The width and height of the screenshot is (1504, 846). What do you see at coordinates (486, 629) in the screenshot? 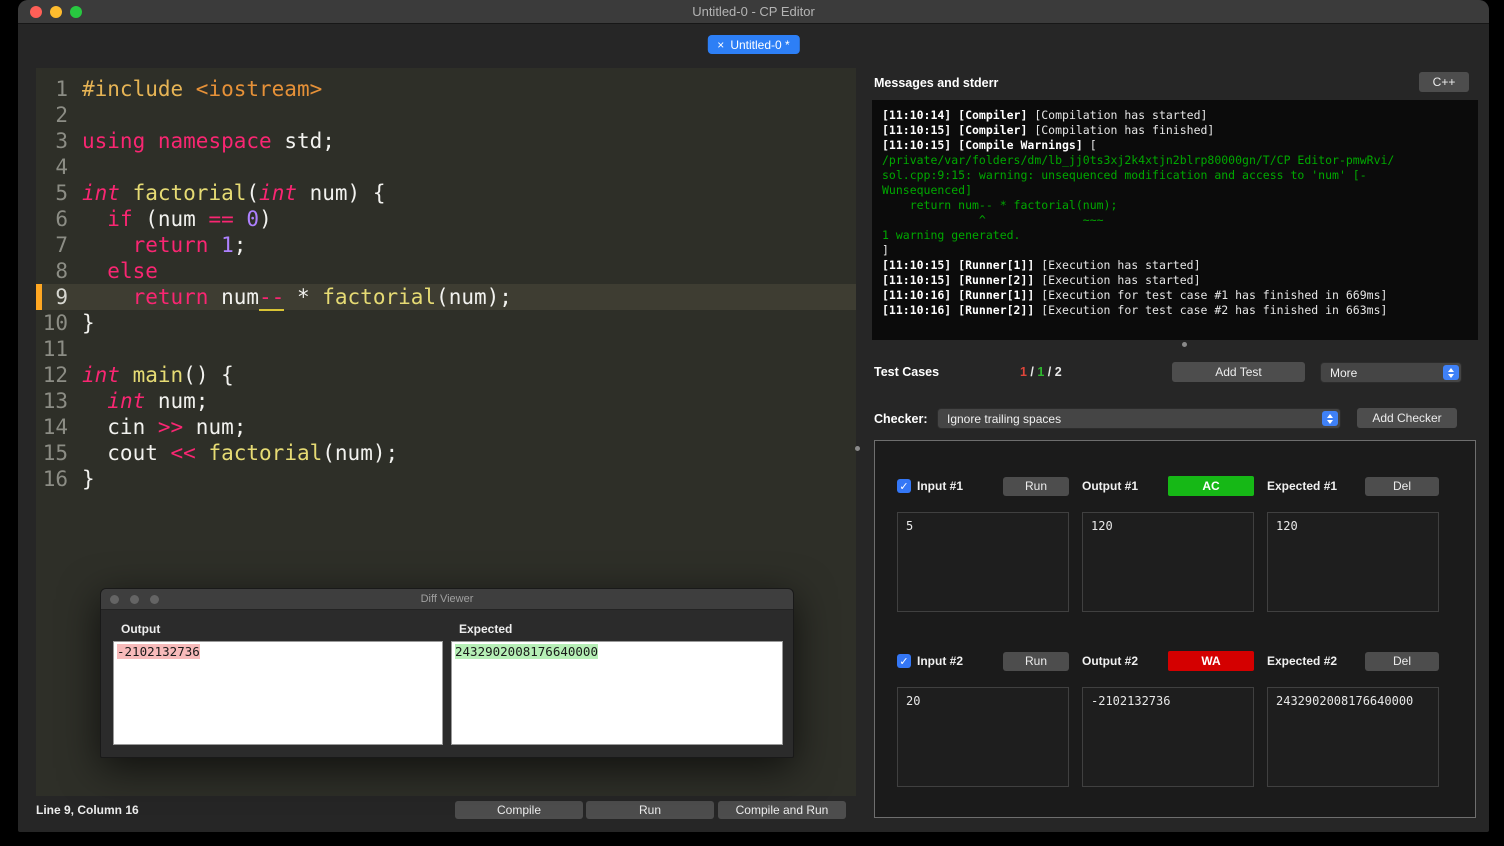
I see `diff-expected-label: Expected` at bounding box center [486, 629].